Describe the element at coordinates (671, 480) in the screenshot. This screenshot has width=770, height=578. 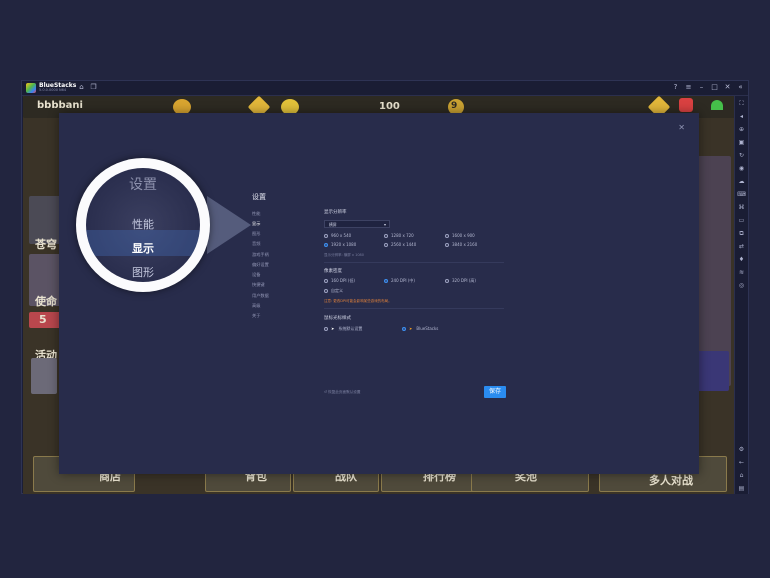
I see `game-pvp-label: 多人对战` at that location.